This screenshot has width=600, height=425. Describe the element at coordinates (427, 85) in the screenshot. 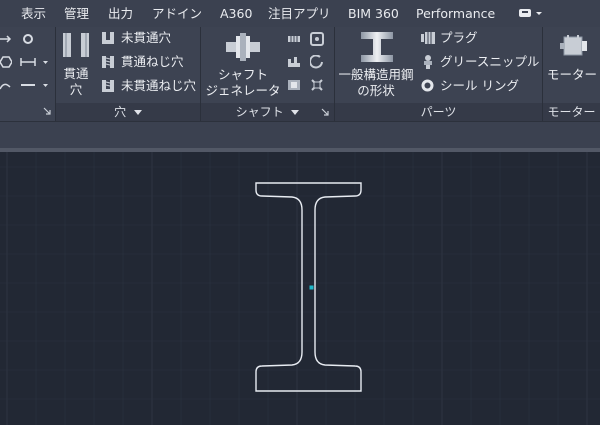

I see `seal-ring-icon` at that location.